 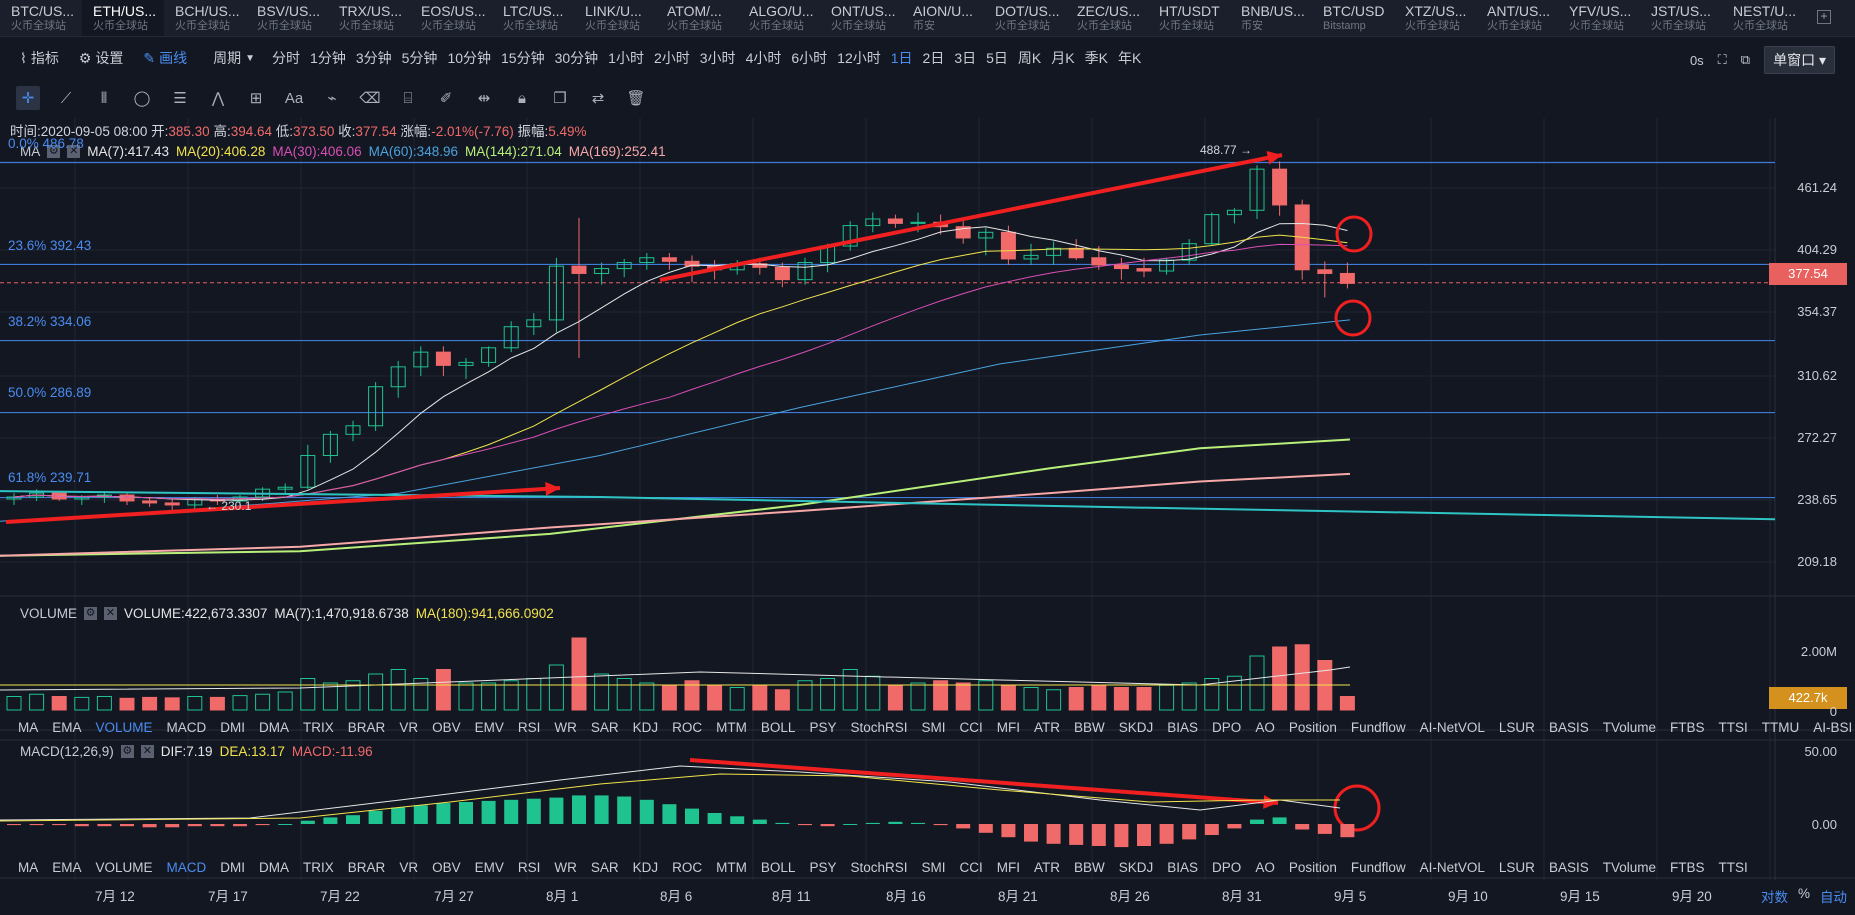 I want to click on symbol-tab: DOT/US... 火币全球站, so click(x=1025, y=18).